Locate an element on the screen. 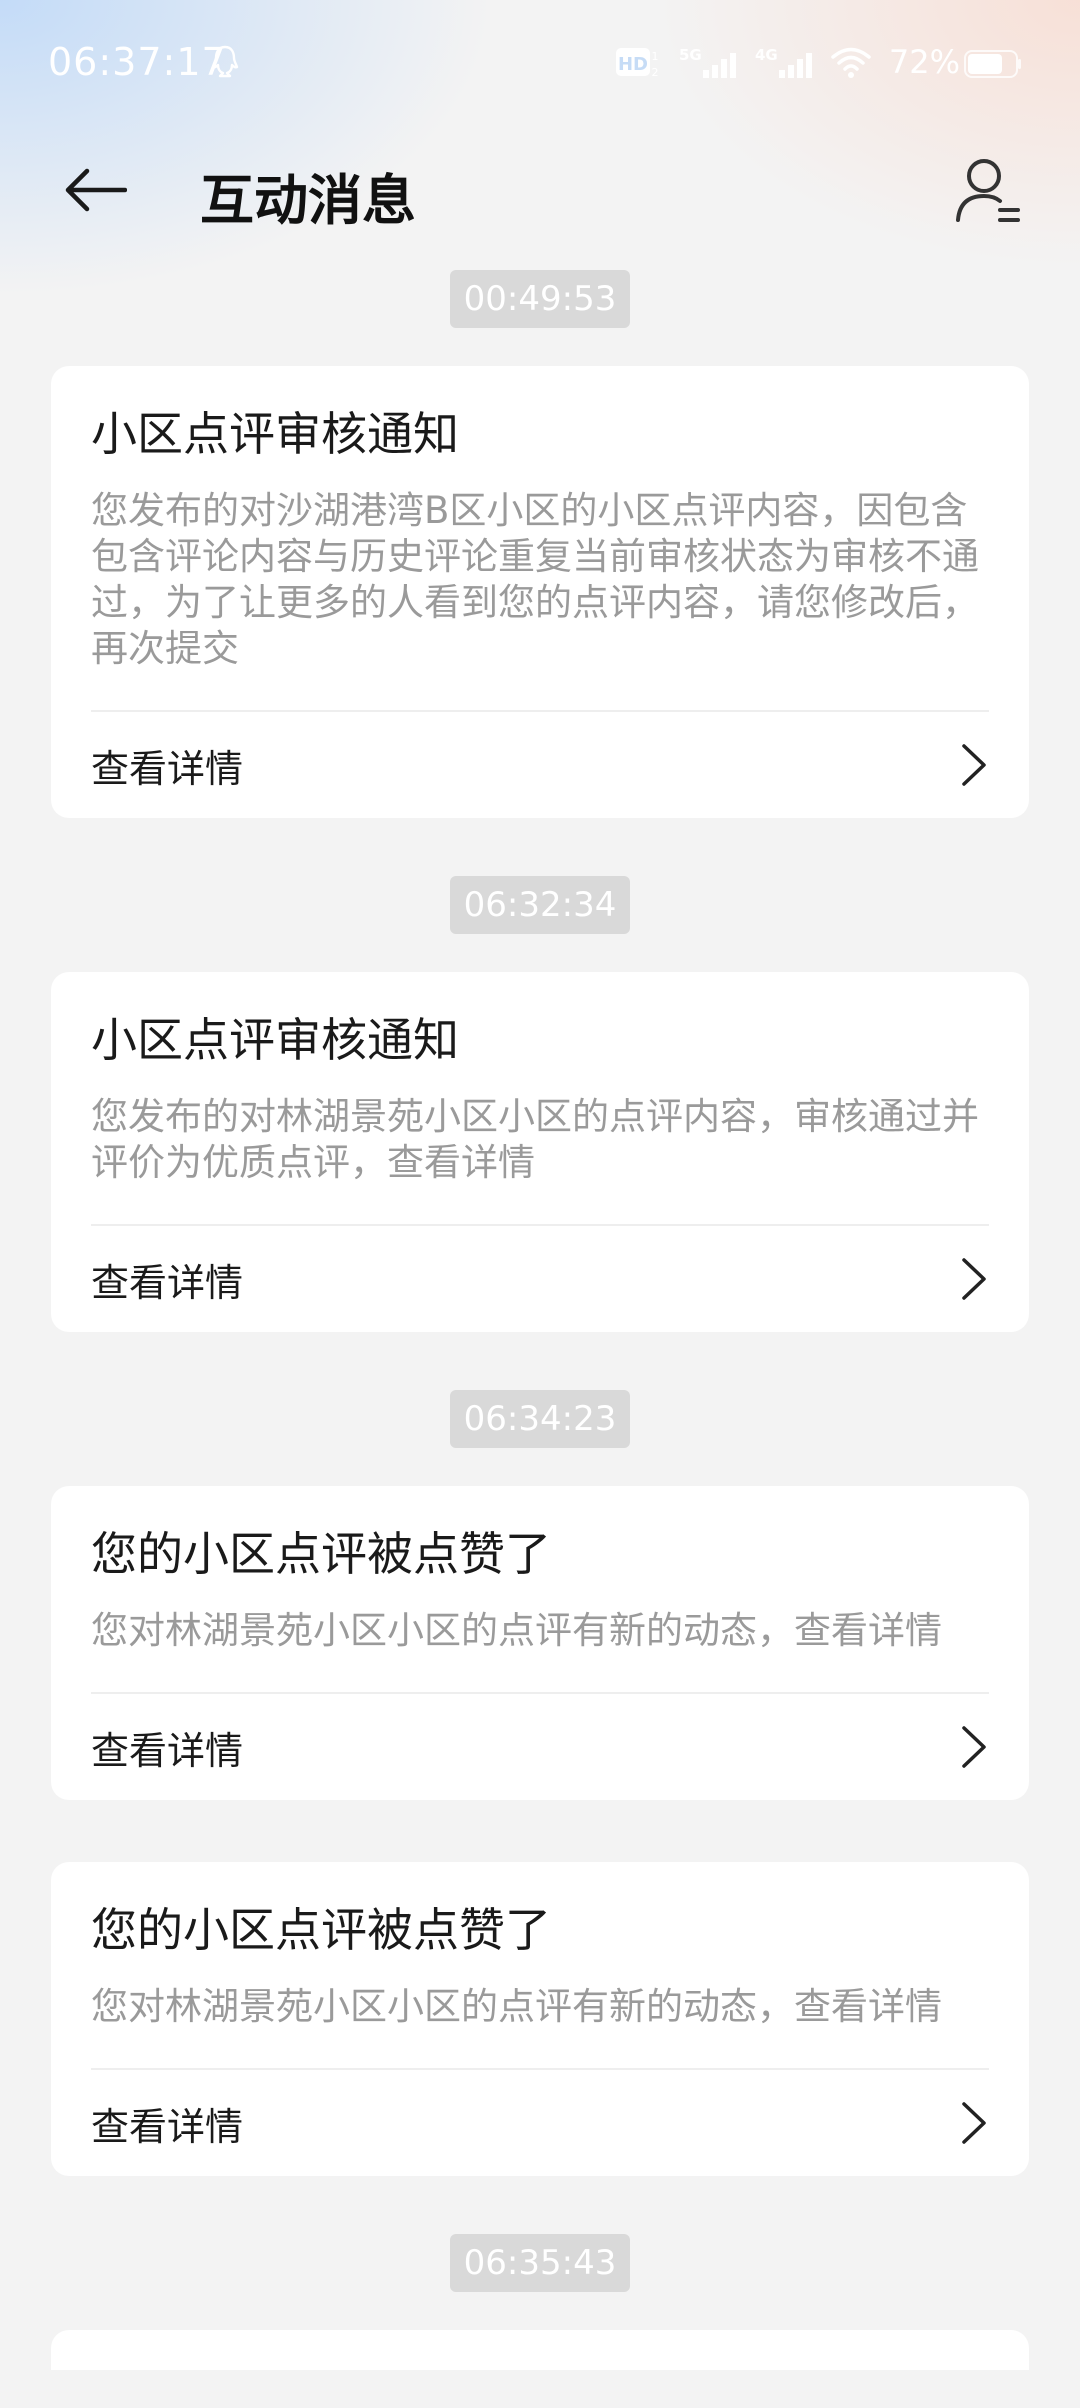  arrow-left-icon is located at coordinates (96, 190).